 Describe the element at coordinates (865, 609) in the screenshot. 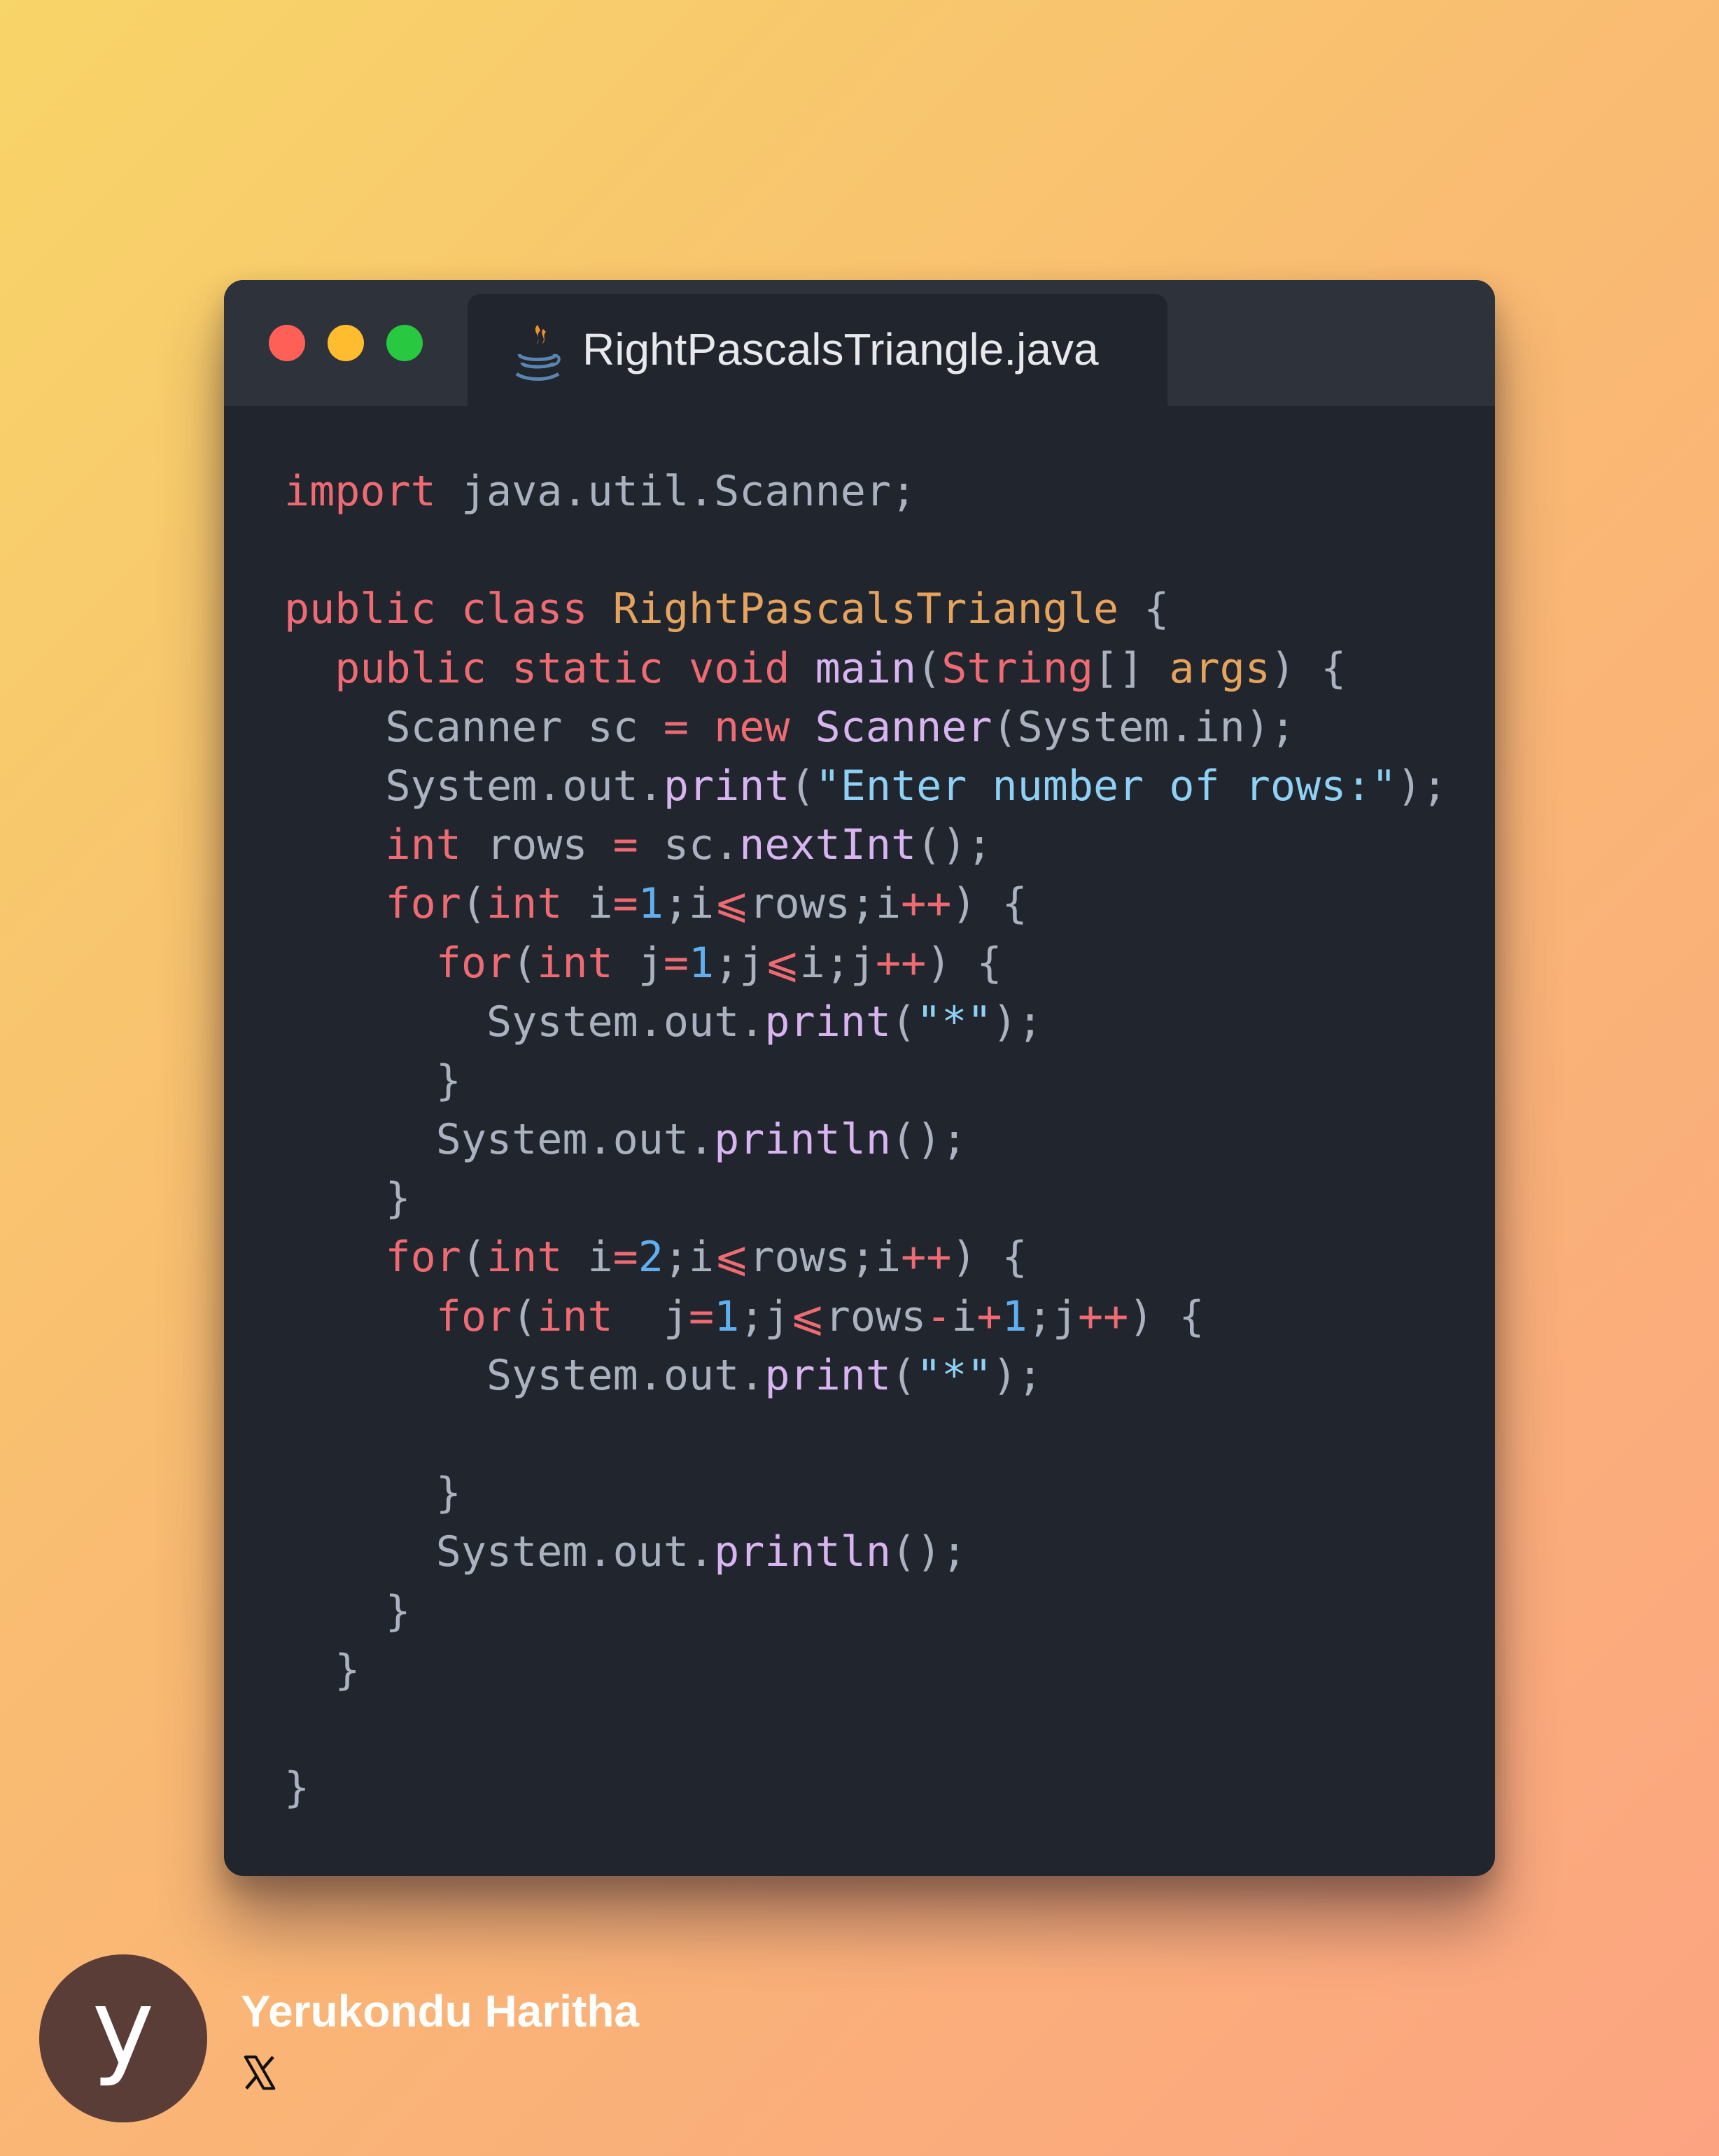

I see `code-token: RightPascalsTriangle` at that location.